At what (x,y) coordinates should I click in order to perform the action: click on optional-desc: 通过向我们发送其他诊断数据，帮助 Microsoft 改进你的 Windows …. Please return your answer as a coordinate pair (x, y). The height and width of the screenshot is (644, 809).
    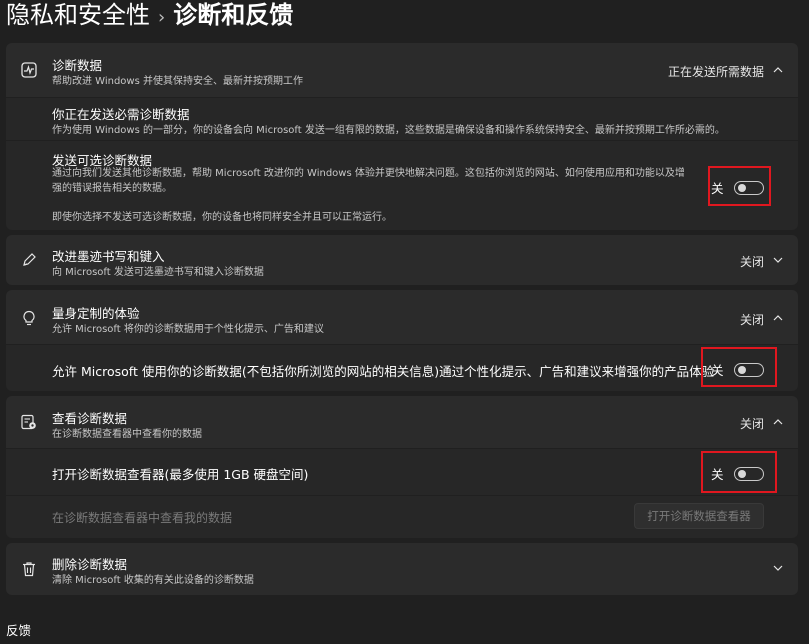
    Looking at the image, I should click on (368, 181).